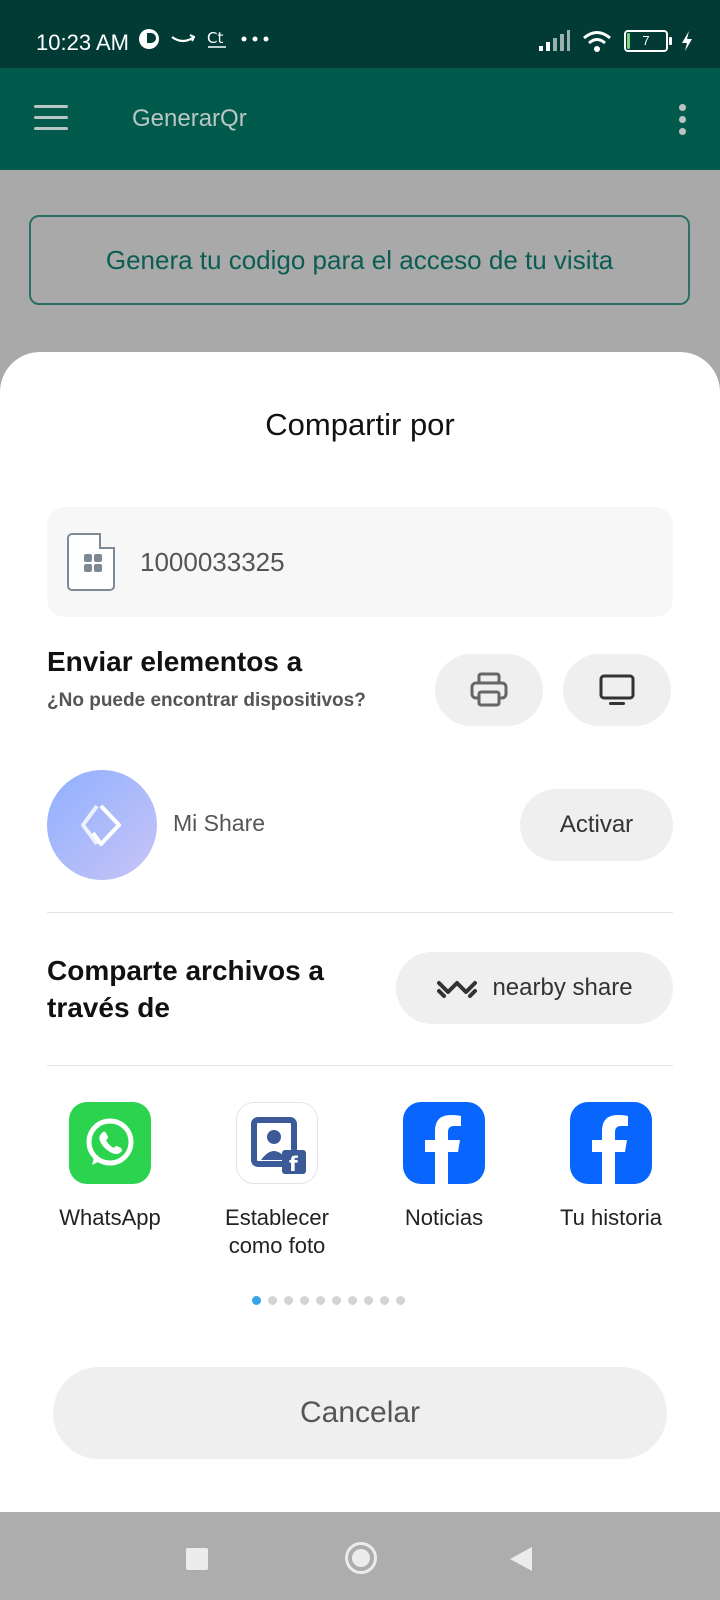  Describe the element at coordinates (687, 41) in the screenshot. I see `charging-icon` at that location.